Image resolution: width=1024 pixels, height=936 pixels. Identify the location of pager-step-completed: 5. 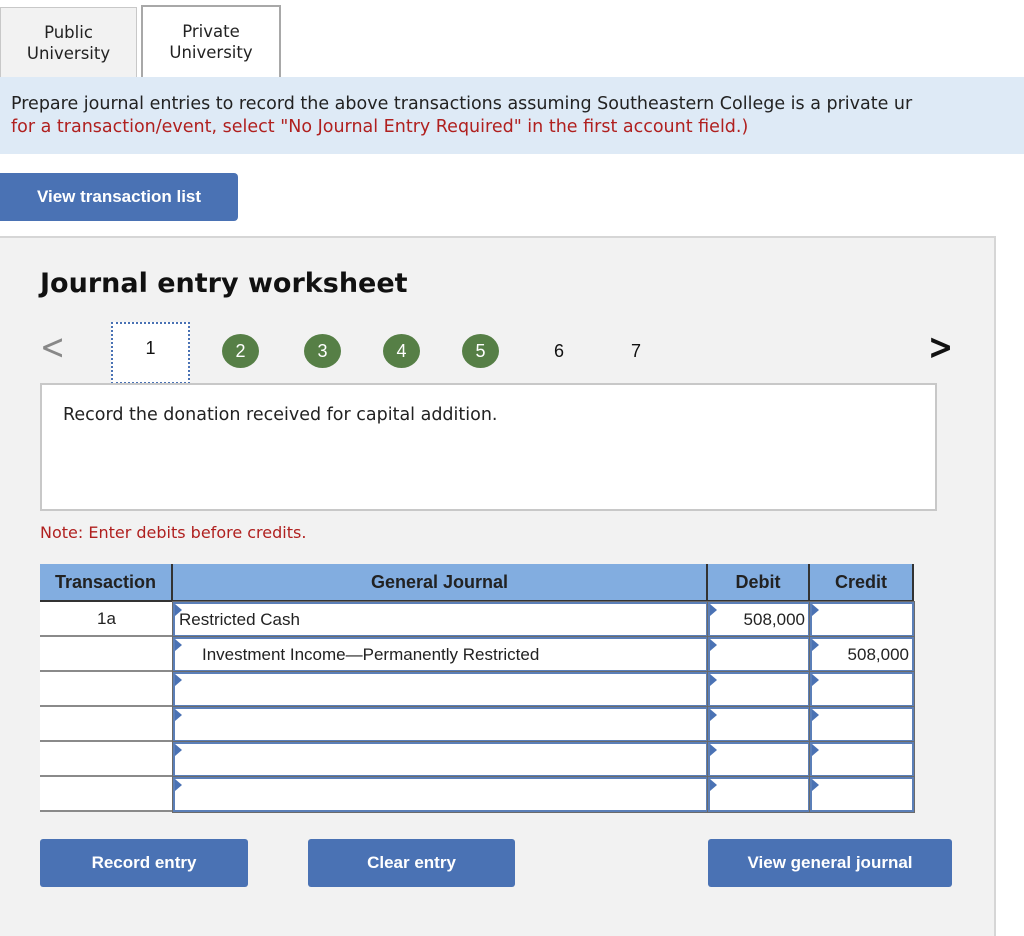
(480, 351).